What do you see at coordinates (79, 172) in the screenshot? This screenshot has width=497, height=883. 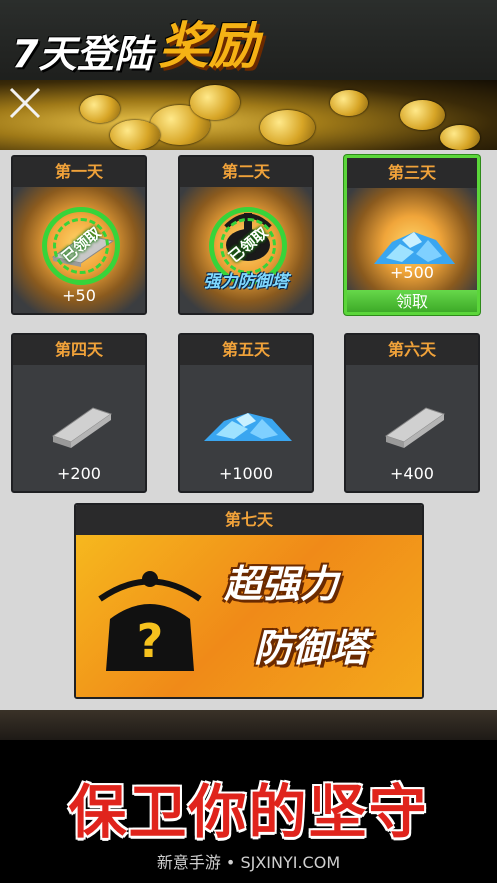 I see `day-label: 第一天` at bounding box center [79, 172].